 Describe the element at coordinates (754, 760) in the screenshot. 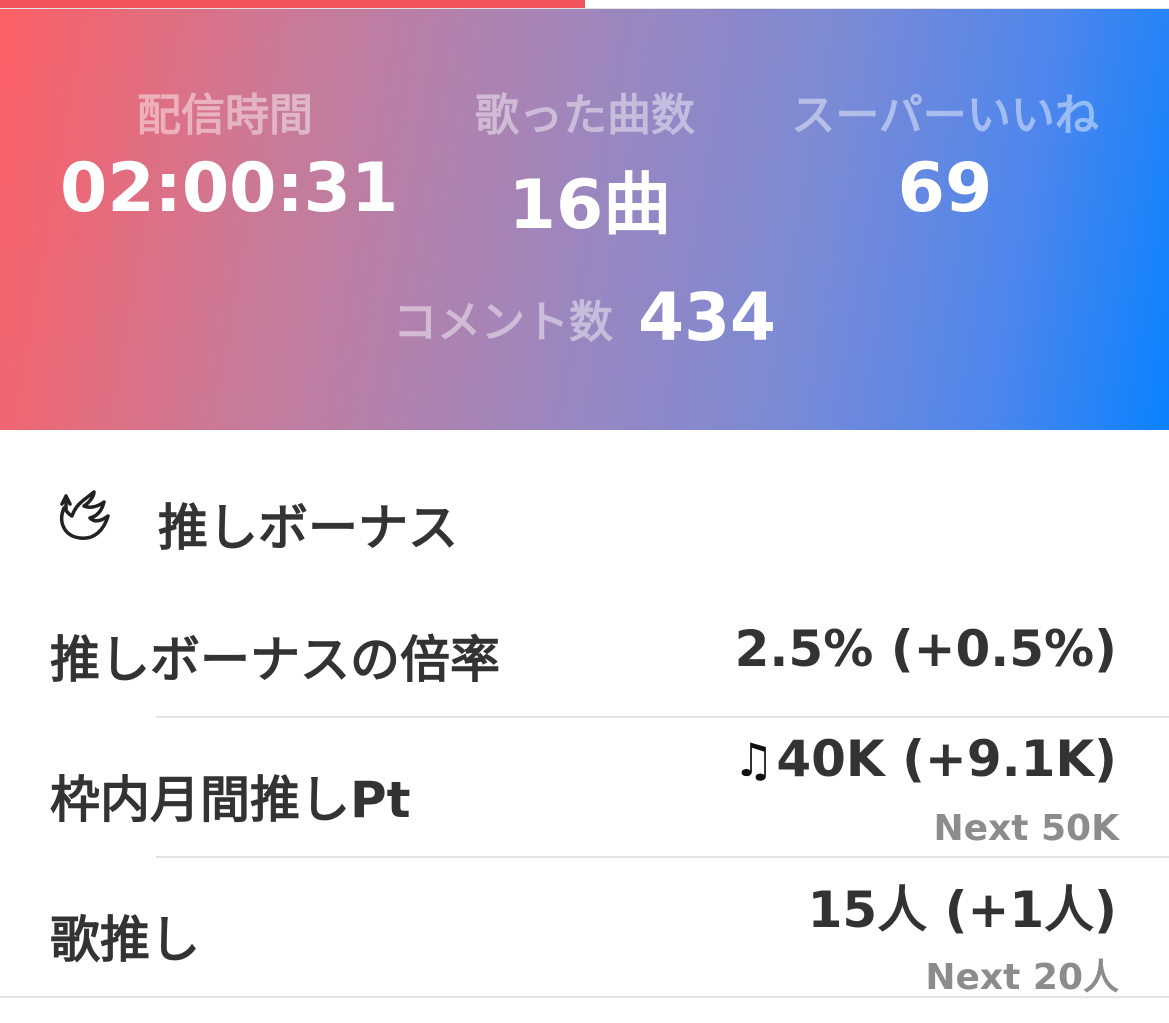

I see `music-note-icon: ♫` at that location.